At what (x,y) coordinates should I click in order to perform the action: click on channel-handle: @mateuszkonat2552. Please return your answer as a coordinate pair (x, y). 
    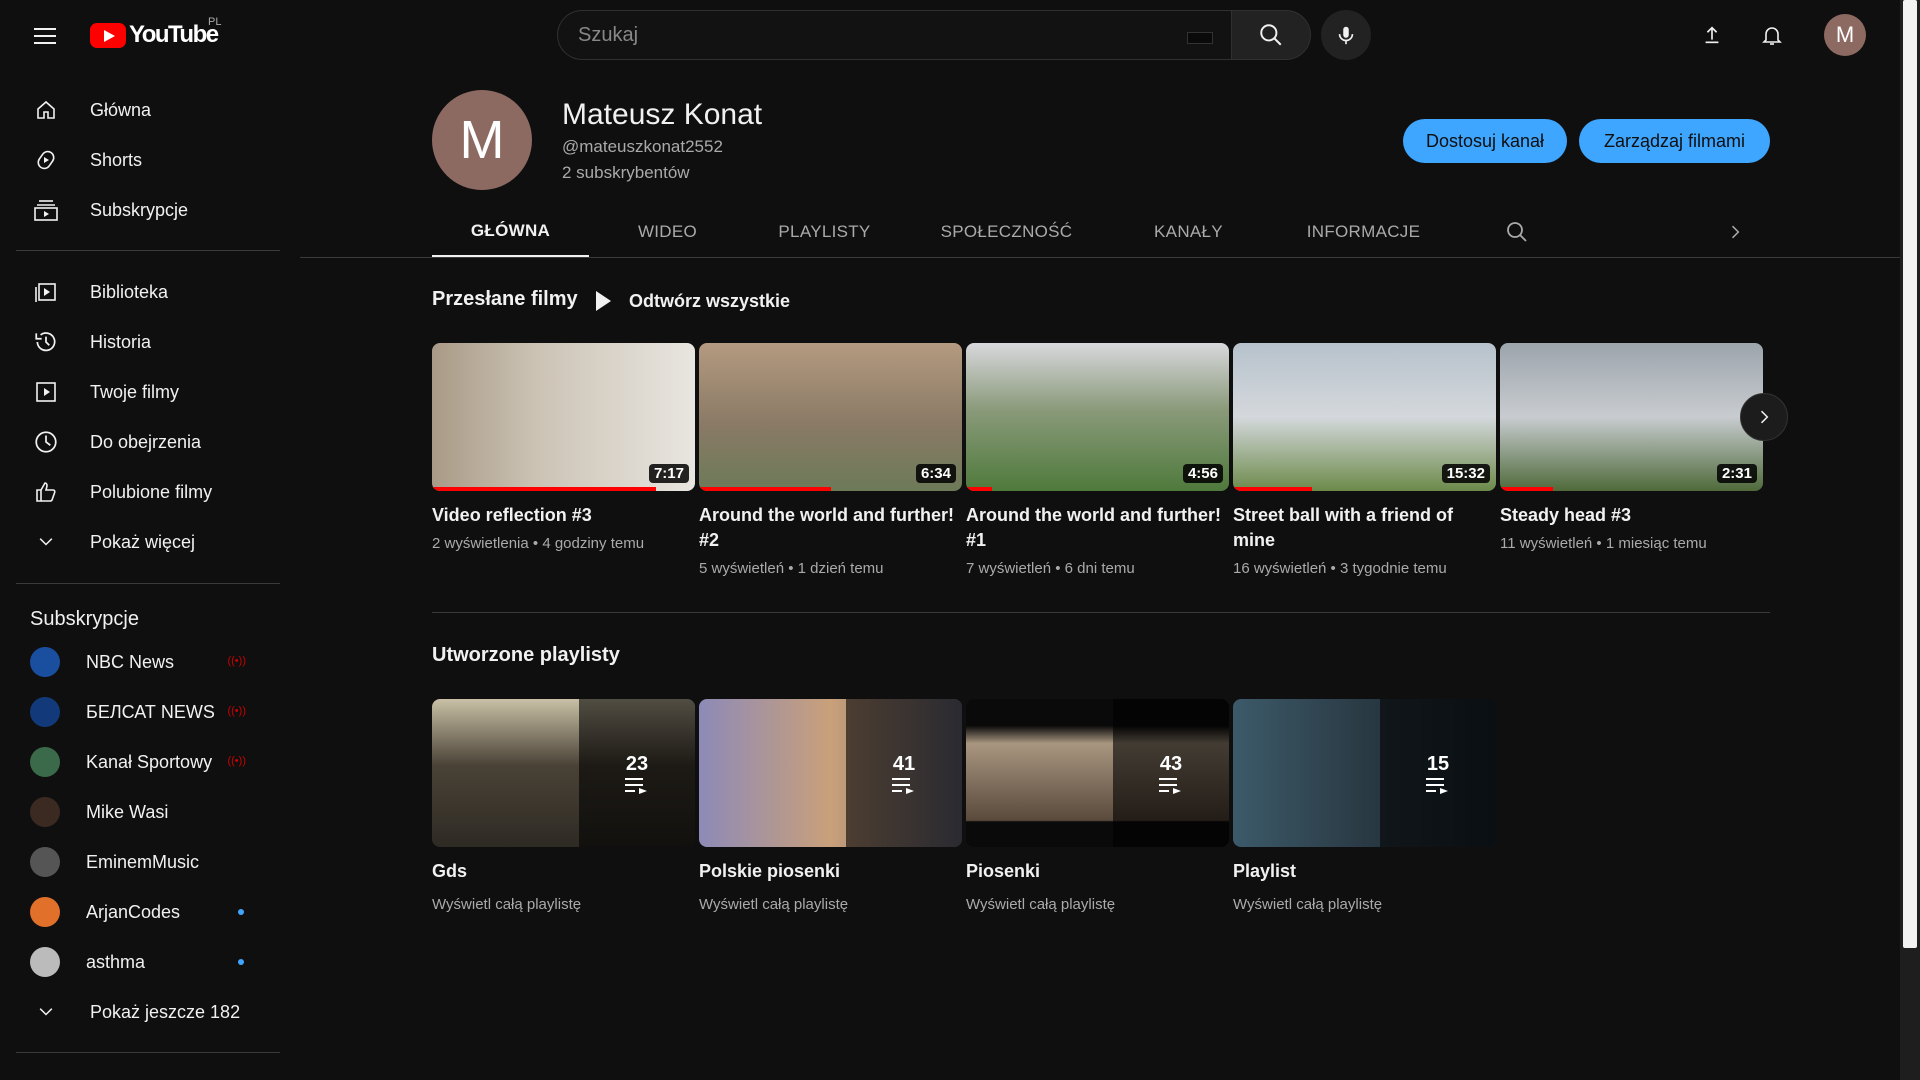
    Looking at the image, I should click on (642, 146).